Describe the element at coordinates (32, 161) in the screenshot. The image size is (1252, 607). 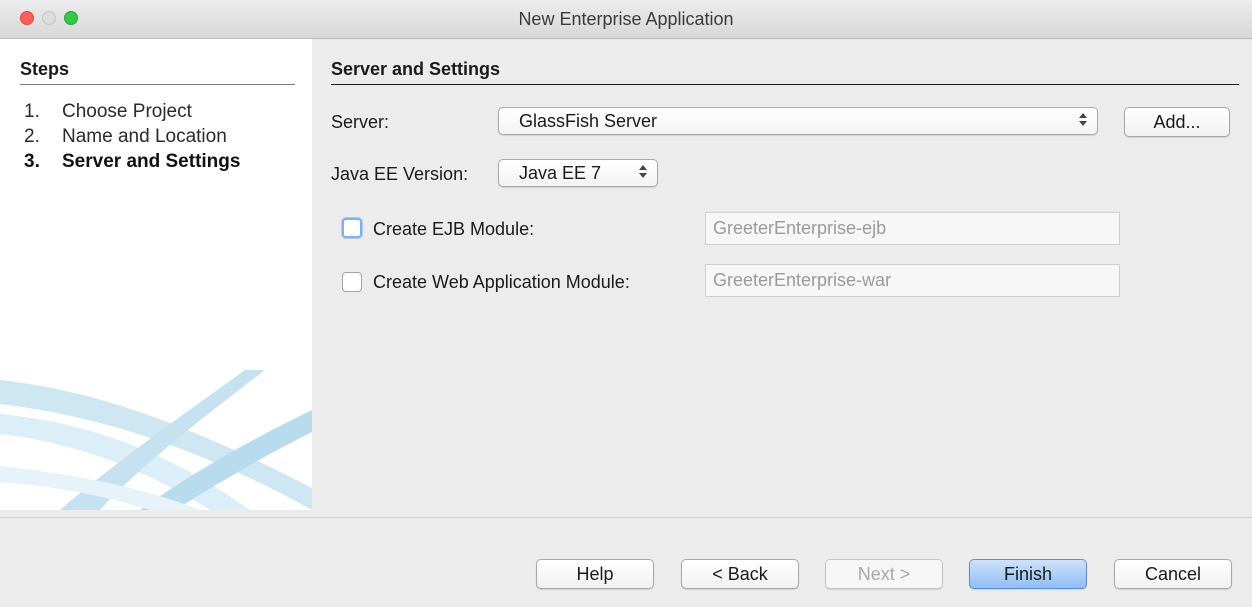
I see `step-number: 3.` at that location.